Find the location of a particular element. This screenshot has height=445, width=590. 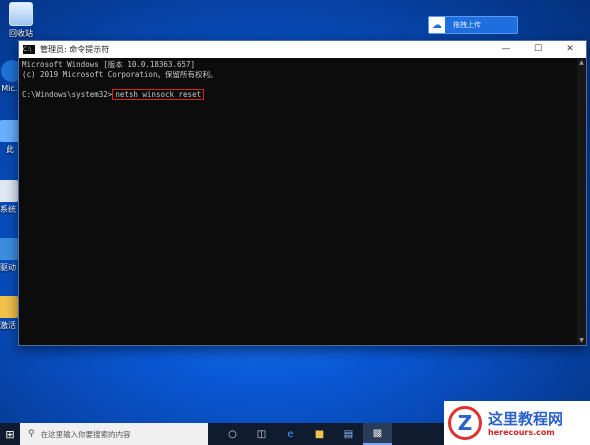

watermark-url: herecours.com is located at coordinates (521, 432).